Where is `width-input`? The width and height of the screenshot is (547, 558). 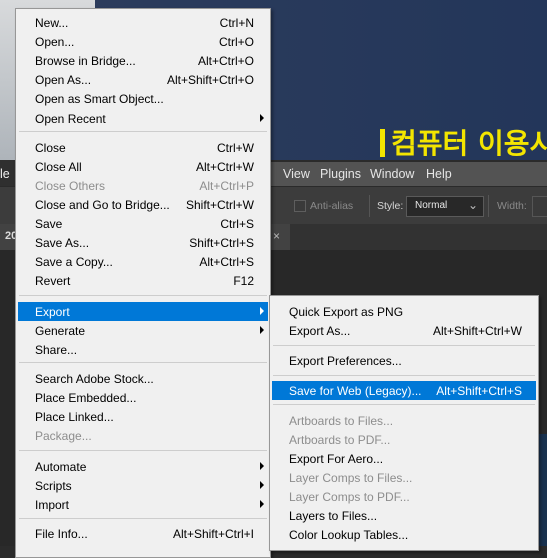
width-input is located at coordinates (539, 206).